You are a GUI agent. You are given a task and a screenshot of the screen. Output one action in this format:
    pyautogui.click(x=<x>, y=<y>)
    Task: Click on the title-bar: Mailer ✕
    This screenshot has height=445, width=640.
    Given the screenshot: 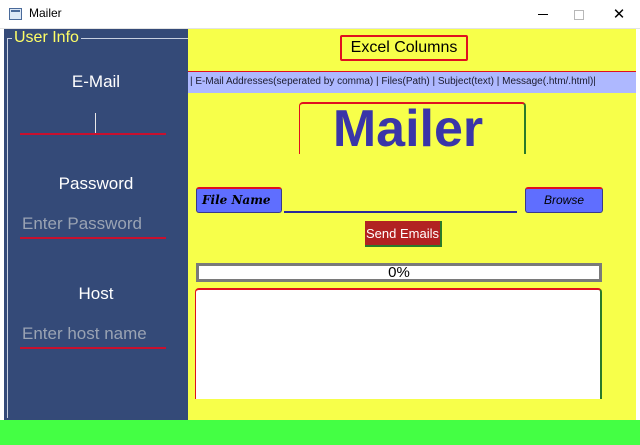 What is the action you would take?
    pyautogui.click(x=320, y=14)
    